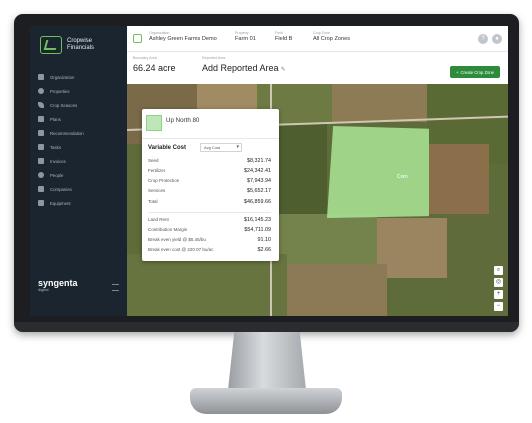 This screenshot has height=423, width=532. What do you see at coordinates (78, 189) in the screenshot?
I see `sidebar-item-companies: Companies` at bounding box center [78, 189].